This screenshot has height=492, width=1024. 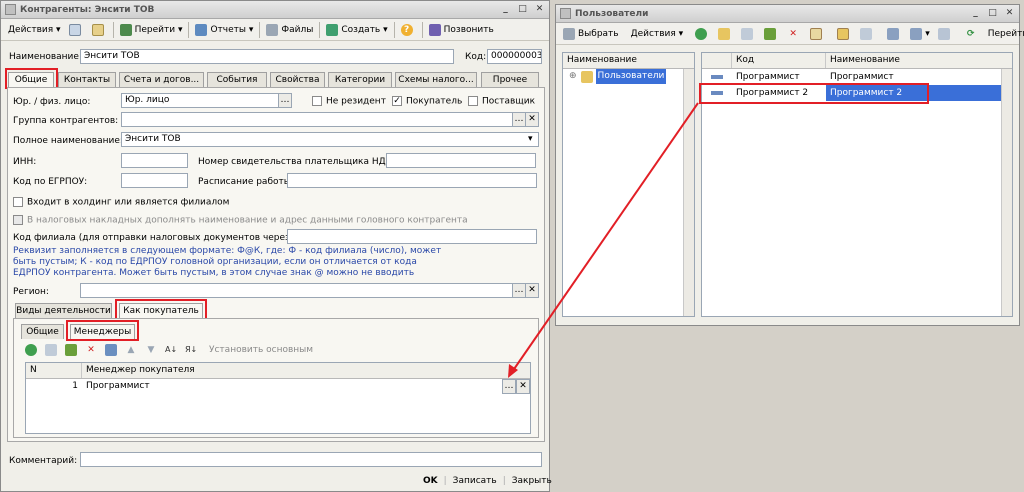 I want to click on set-main-button: Установить основным, so click(x=261, y=350).